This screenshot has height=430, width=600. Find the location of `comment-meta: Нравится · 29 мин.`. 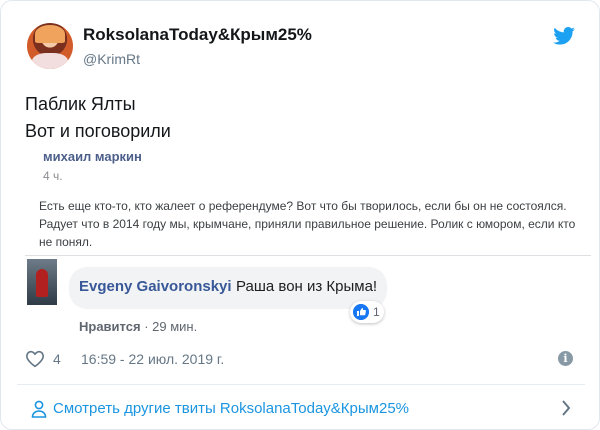

comment-meta: Нравится · 29 мин. is located at coordinates (138, 326).